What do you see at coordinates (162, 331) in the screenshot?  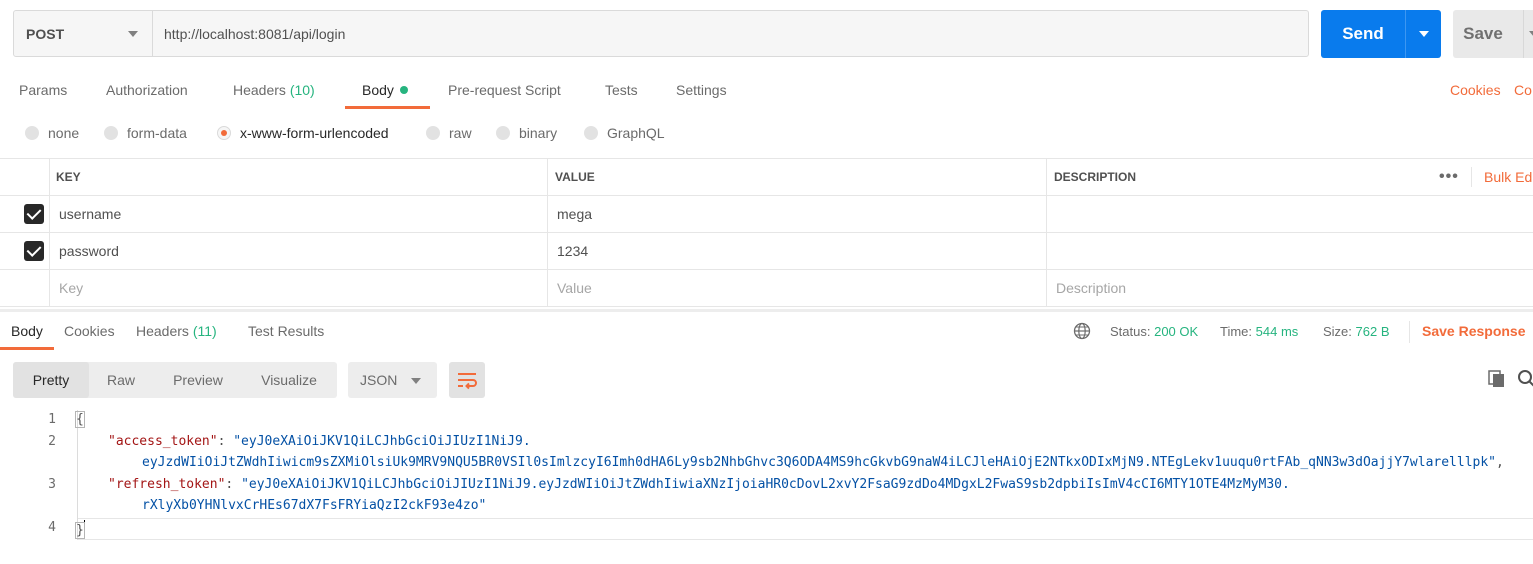 I see `tab-label: Headers` at bounding box center [162, 331].